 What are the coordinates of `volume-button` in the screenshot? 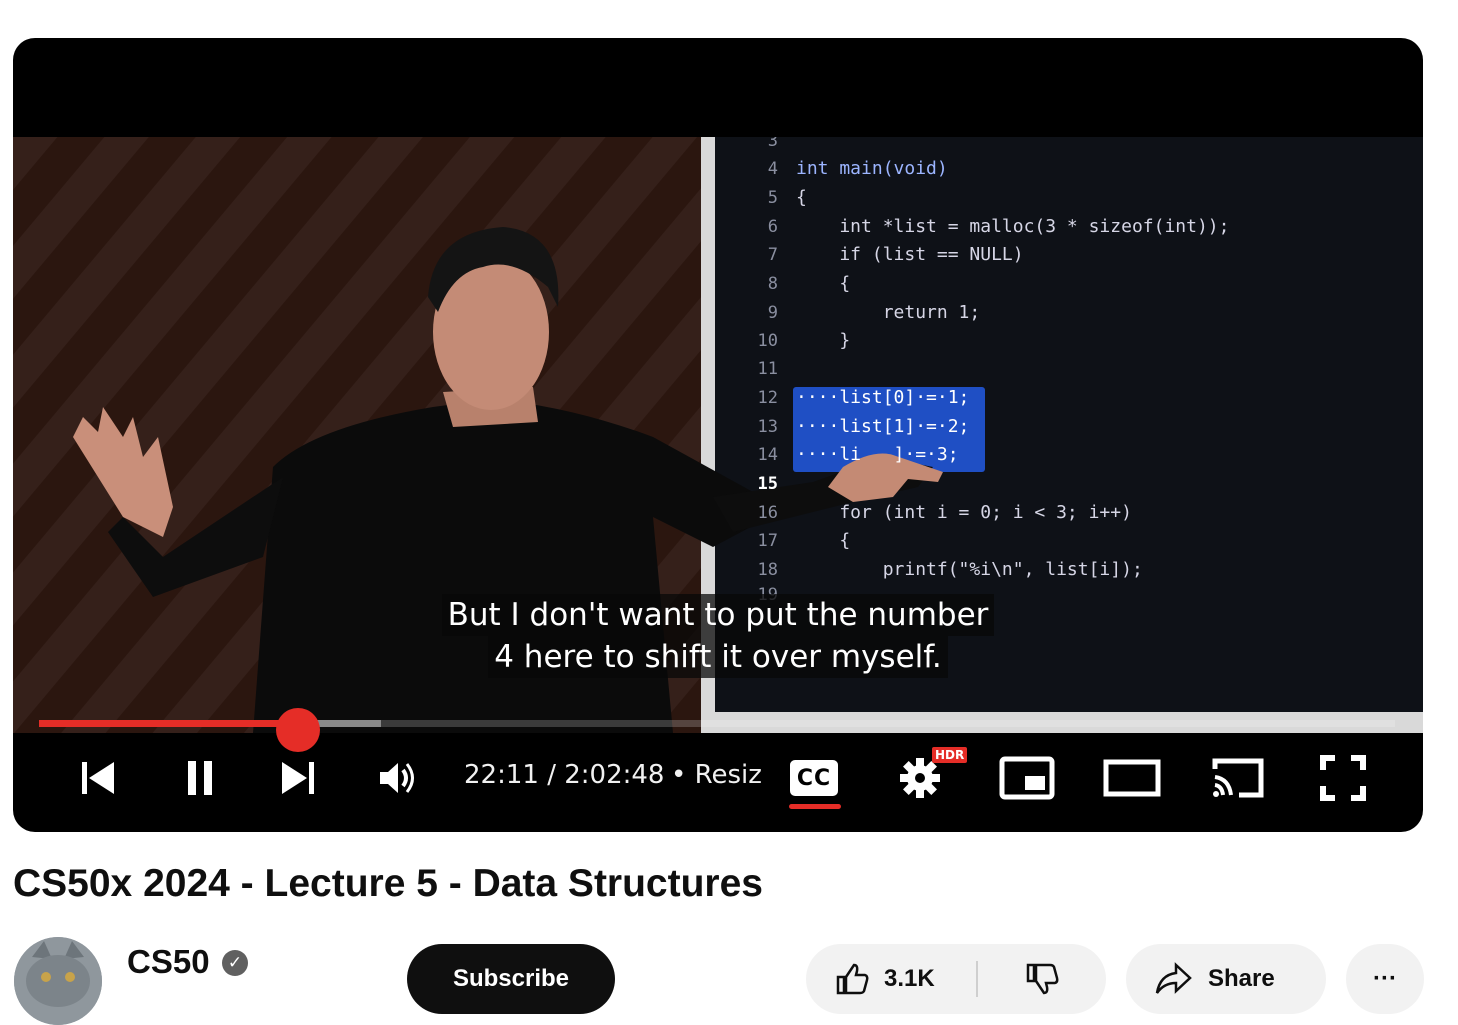 It's located at (398, 778).